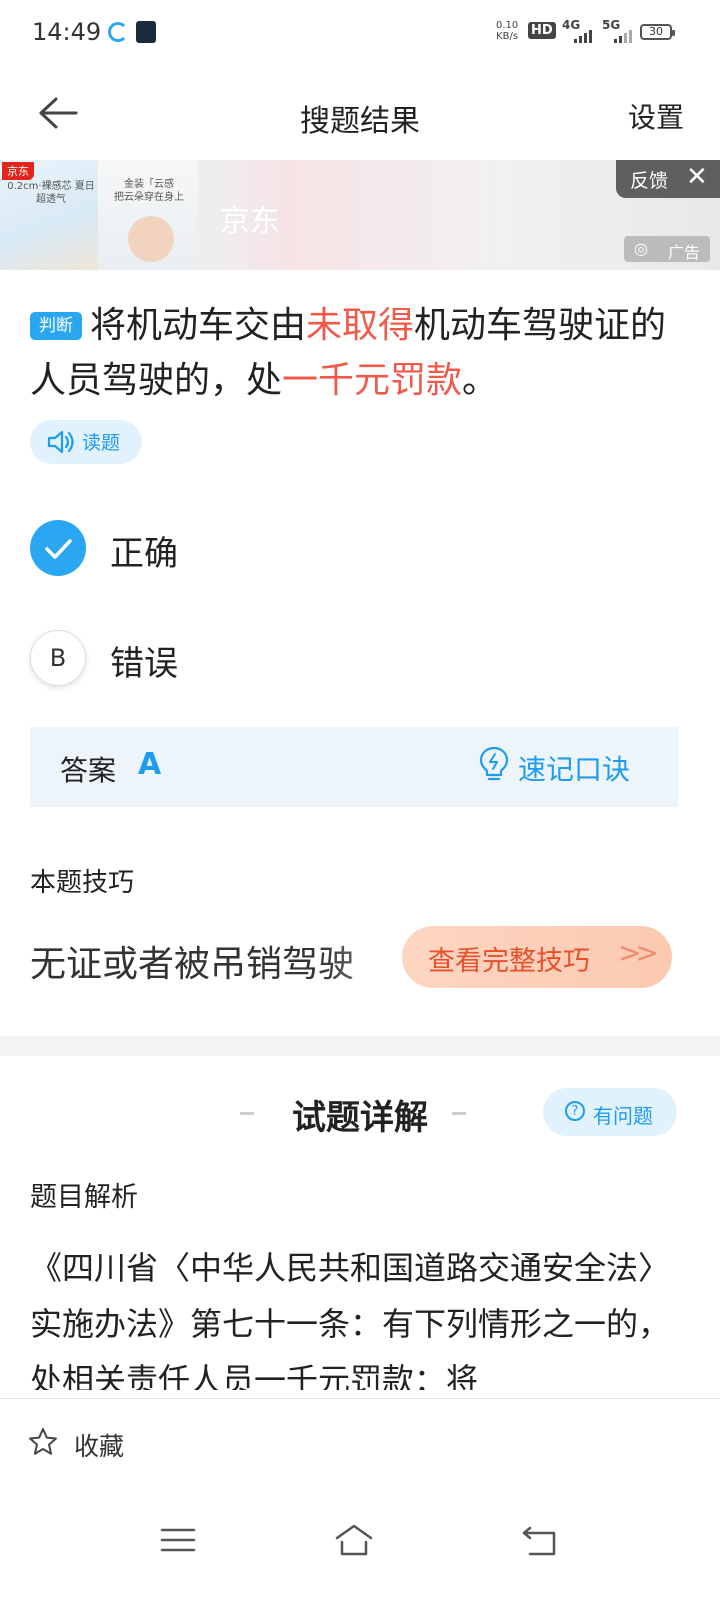 The height and width of the screenshot is (1600, 720). What do you see at coordinates (494, 765) in the screenshot?
I see `lightbulb-icon` at bounding box center [494, 765].